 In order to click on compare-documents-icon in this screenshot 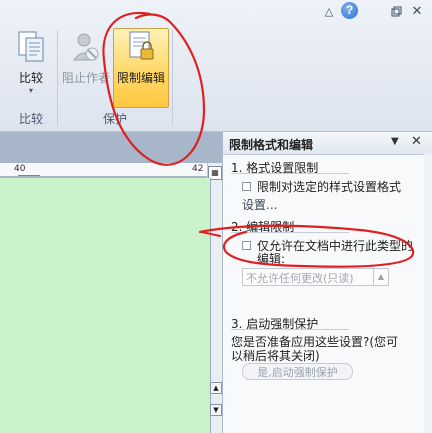, I will do `click(31, 46)`.